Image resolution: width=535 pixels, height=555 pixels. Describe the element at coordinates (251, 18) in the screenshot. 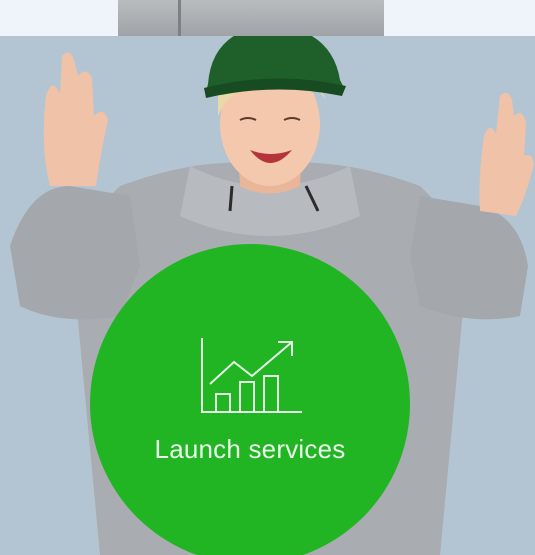

I see `hoodie-fragment` at that location.